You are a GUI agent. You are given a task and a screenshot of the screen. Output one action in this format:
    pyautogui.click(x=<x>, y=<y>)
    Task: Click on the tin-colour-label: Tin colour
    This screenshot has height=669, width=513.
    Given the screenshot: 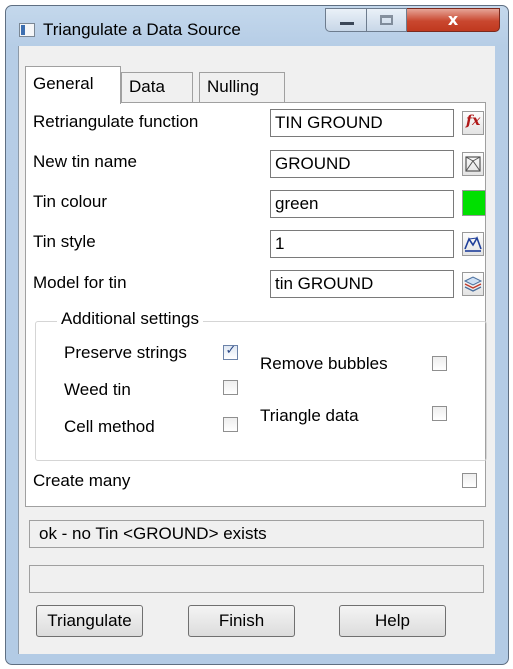 What is the action you would take?
    pyautogui.click(x=70, y=201)
    